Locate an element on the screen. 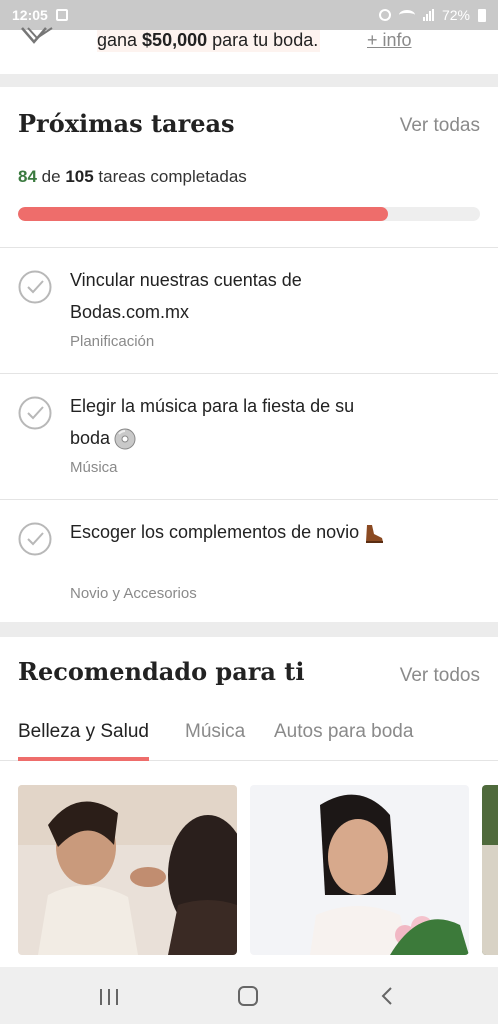 The height and width of the screenshot is (1024, 498). notification-icon is located at coordinates (61, 15).